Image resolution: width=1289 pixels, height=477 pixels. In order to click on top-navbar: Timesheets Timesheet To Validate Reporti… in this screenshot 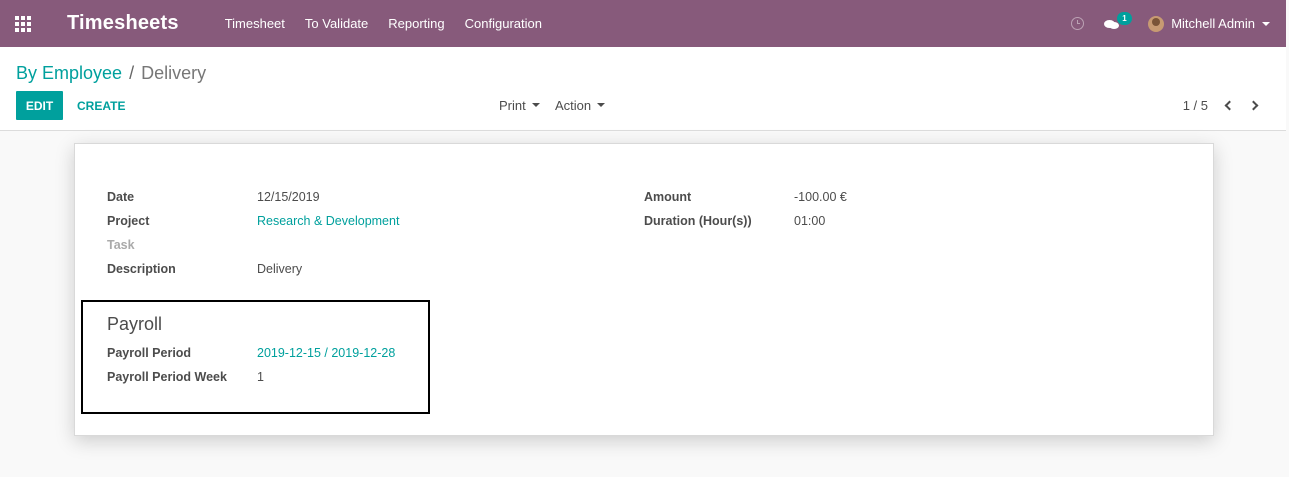, I will do `click(643, 23)`.